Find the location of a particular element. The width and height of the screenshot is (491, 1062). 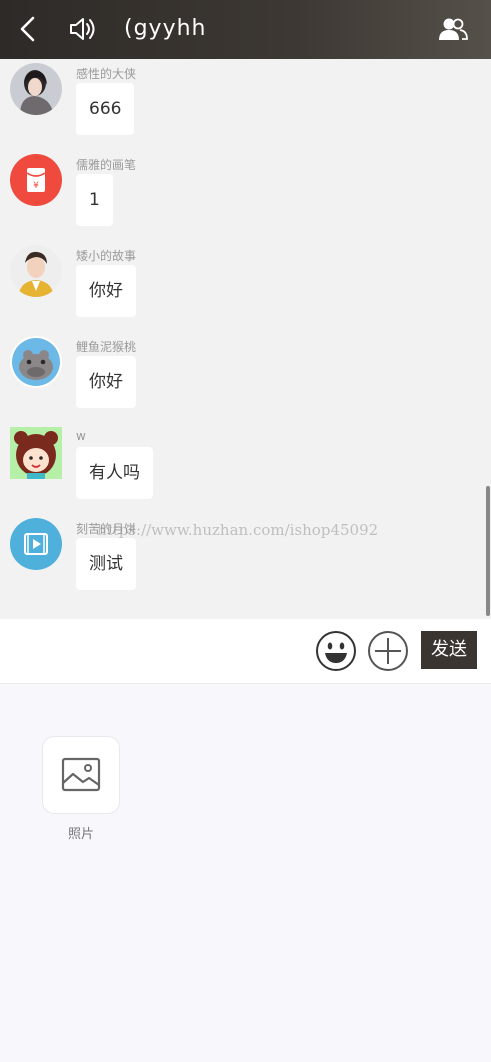

message-bubble: 666 is located at coordinates (105, 109).